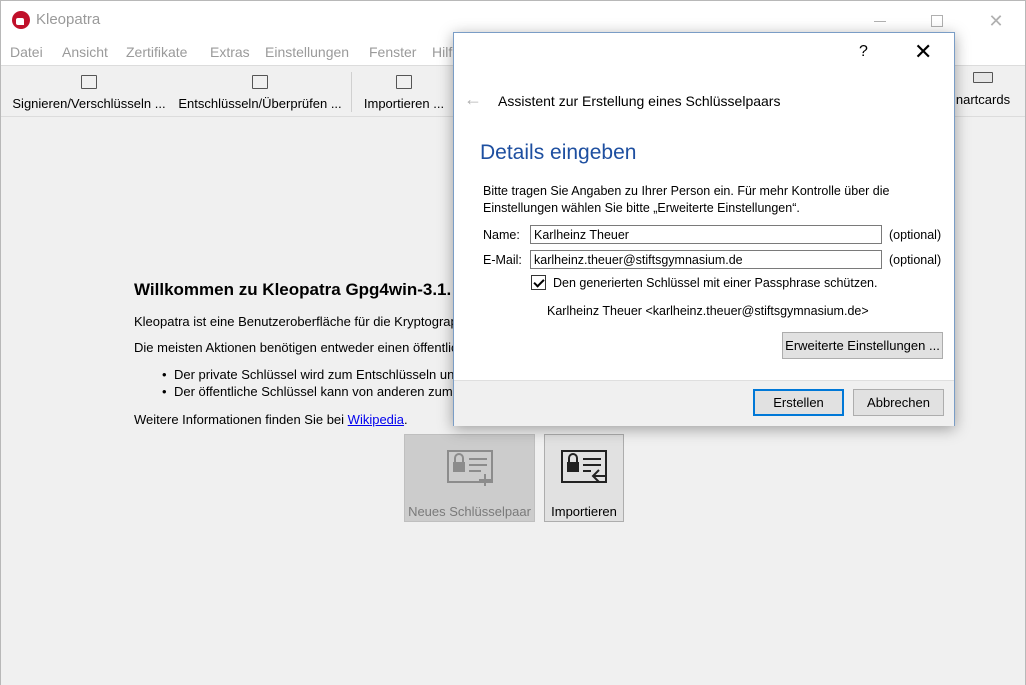 This screenshot has height=685, width=1026. I want to click on menu-ansicht: Ansicht, so click(85, 52).